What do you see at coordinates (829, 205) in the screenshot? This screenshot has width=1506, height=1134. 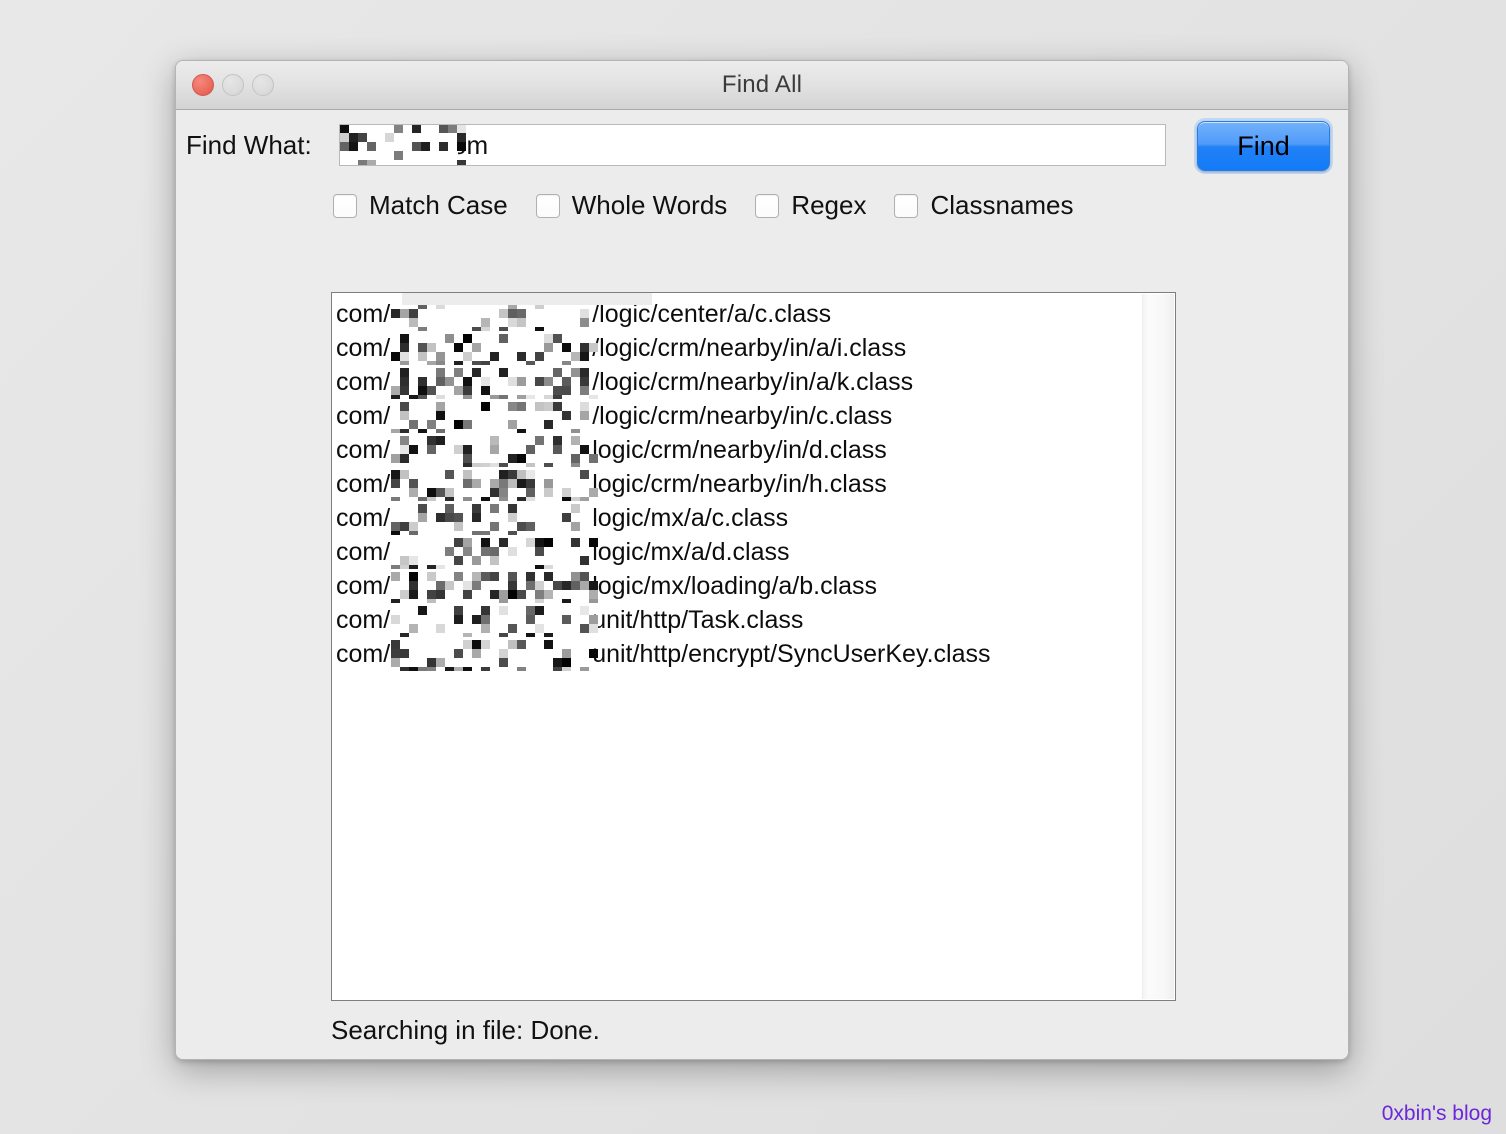 I see `option-label-regex: Regex` at bounding box center [829, 205].